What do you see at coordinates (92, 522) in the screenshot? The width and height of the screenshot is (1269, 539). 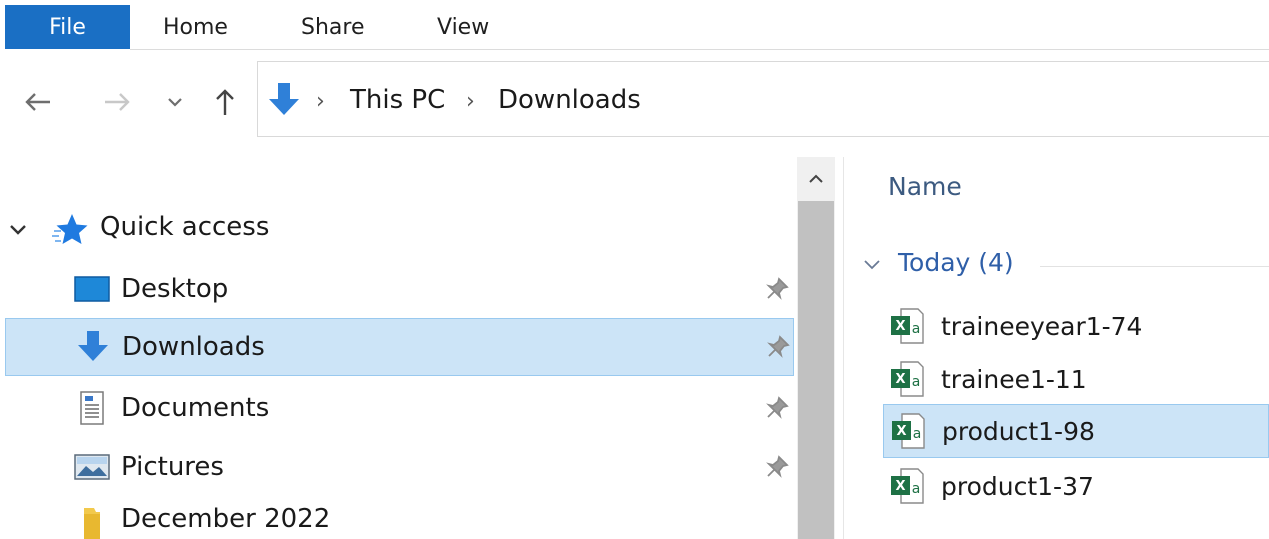 I see `folder-icon` at bounding box center [92, 522].